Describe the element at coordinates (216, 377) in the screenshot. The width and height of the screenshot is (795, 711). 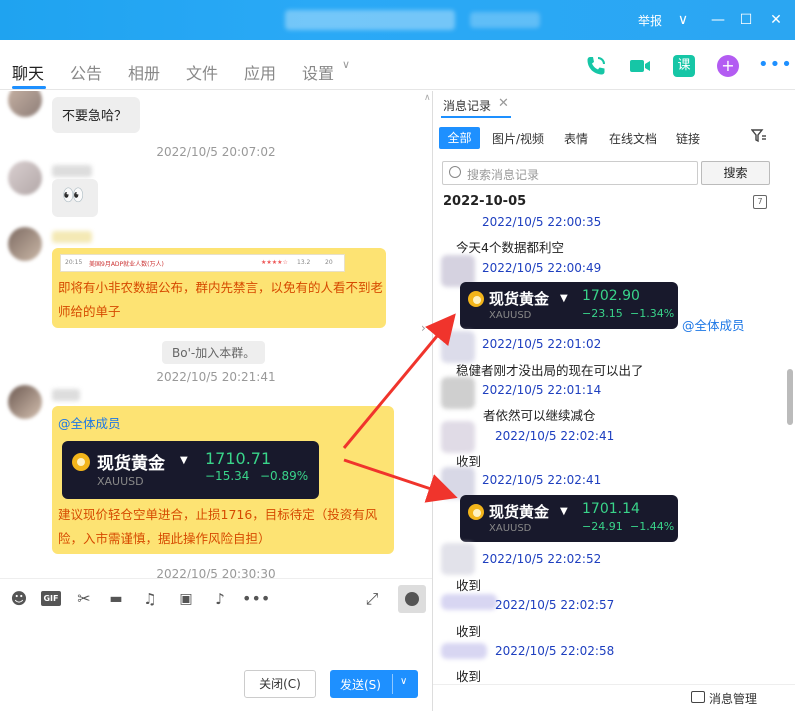
I see `timestamp: 2022/10/5 20:21:41` at that location.